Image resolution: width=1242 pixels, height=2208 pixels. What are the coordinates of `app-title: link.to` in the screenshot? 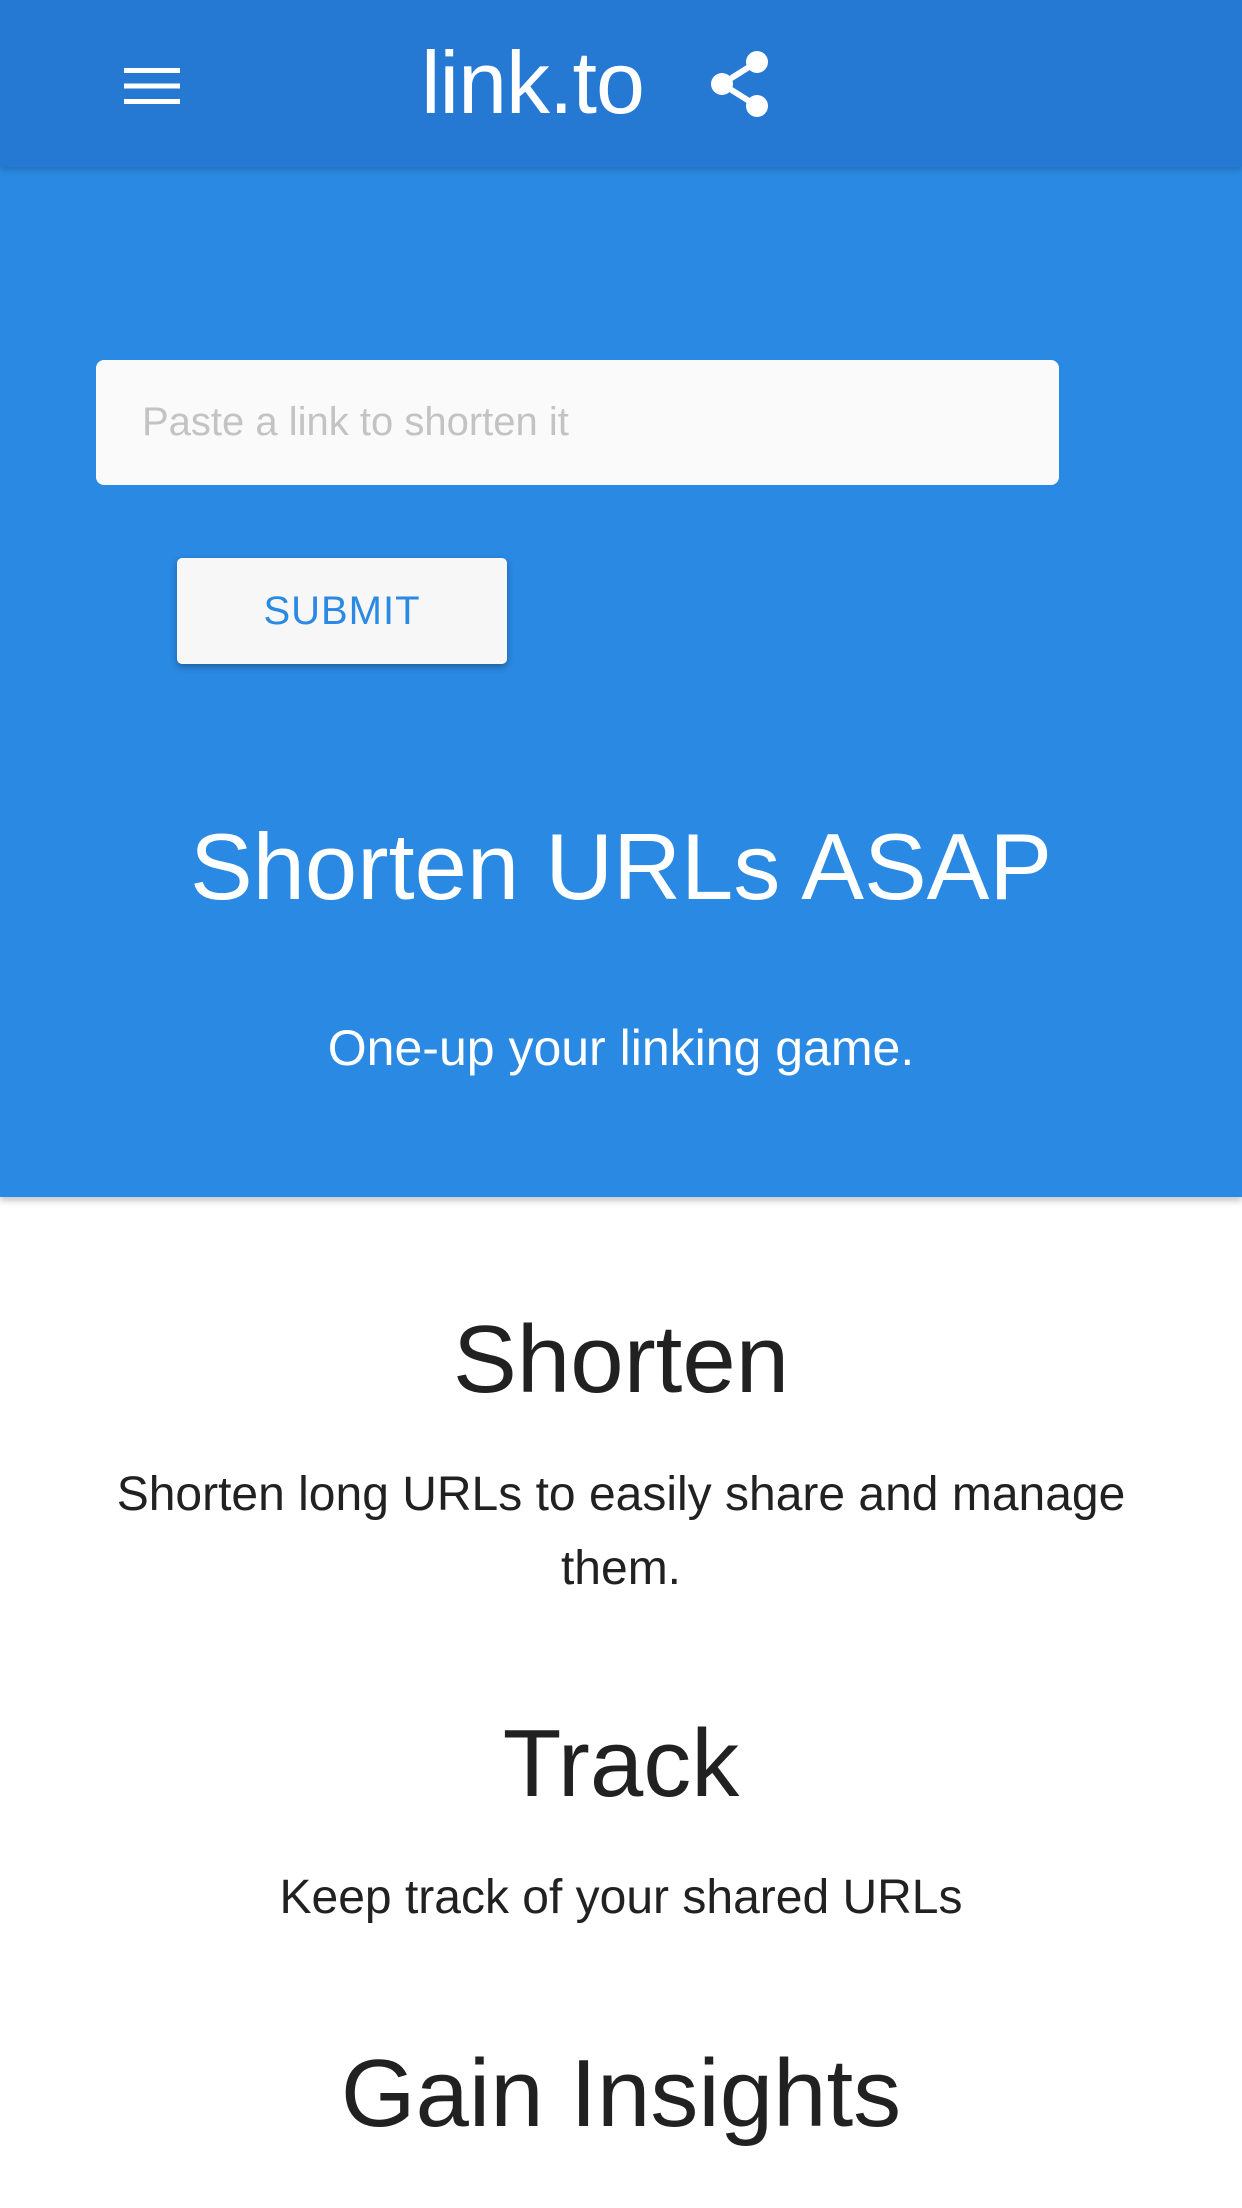 It's located at (533, 82).